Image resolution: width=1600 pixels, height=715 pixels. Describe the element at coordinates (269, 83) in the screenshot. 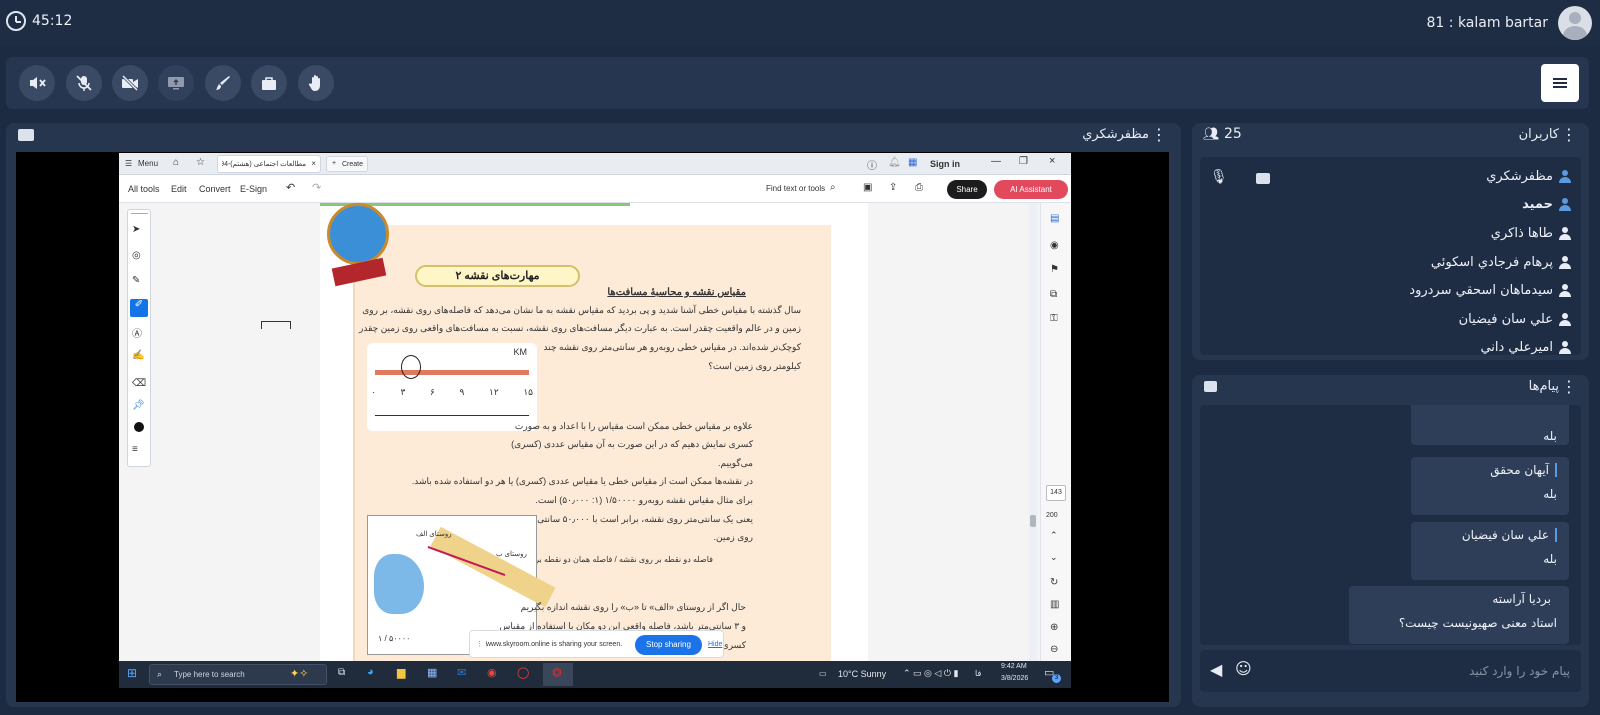

I see `bag-button` at that location.